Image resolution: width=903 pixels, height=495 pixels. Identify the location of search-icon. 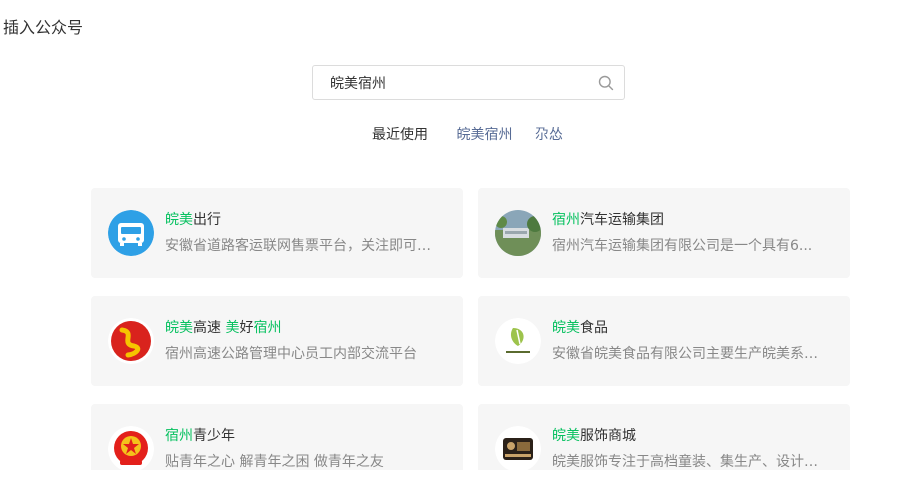
(606, 83).